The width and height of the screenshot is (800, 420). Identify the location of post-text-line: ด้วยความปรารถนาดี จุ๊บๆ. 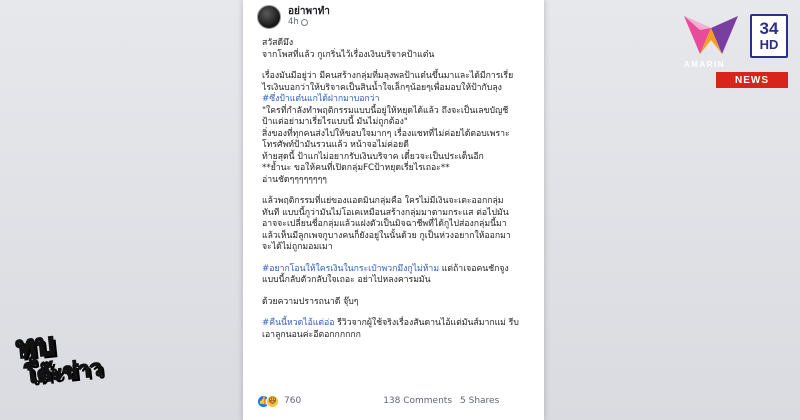
(310, 301).